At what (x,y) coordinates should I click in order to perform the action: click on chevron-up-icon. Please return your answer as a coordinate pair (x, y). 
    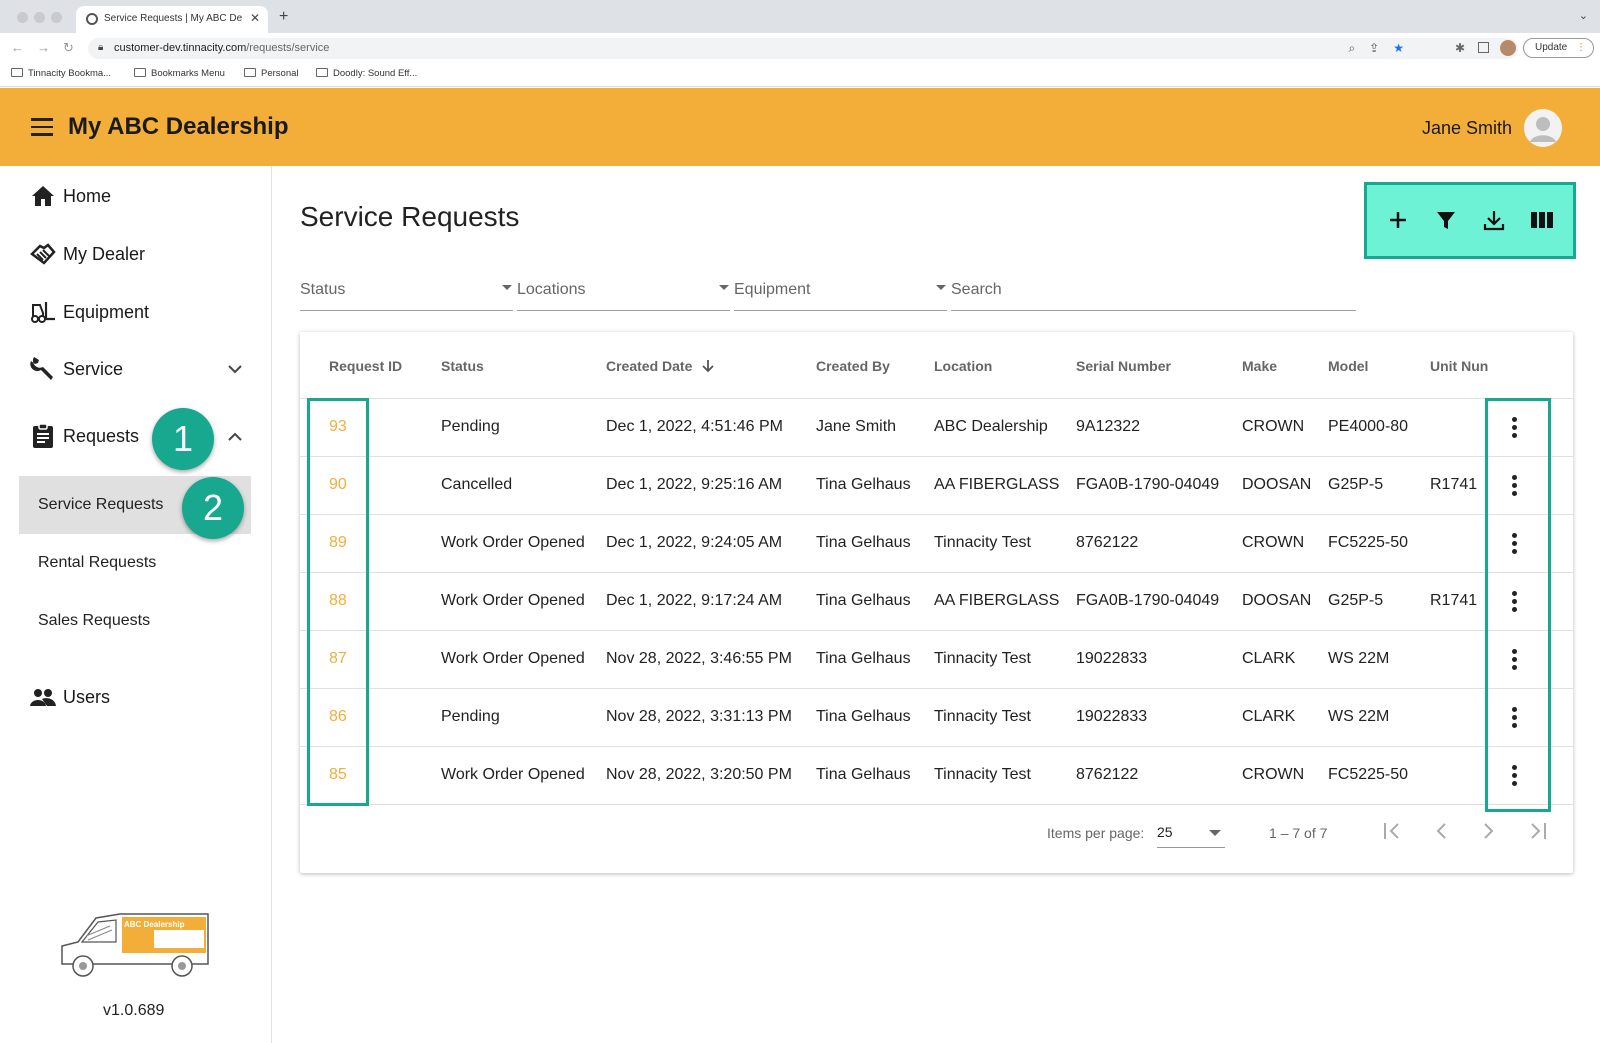
    Looking at the image, I should click on (235, 436).